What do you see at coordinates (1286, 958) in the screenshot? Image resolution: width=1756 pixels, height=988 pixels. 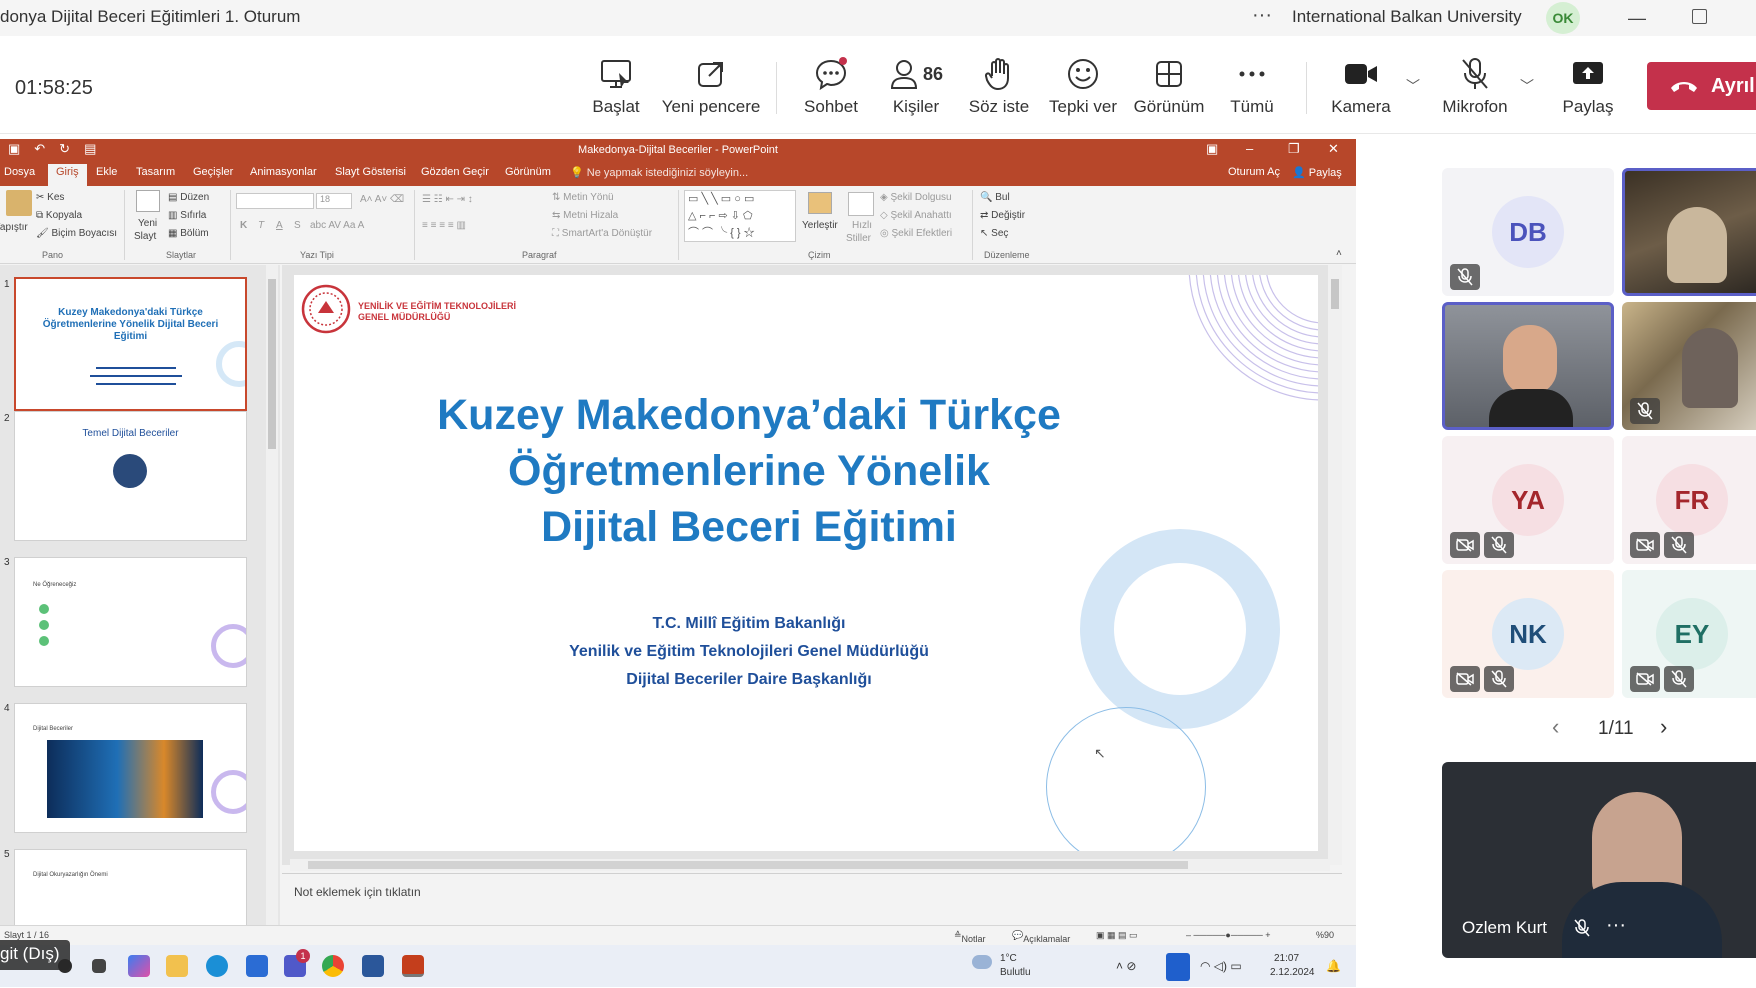 I see `clock-time: 21:07` at bounding box center [1286, 958].